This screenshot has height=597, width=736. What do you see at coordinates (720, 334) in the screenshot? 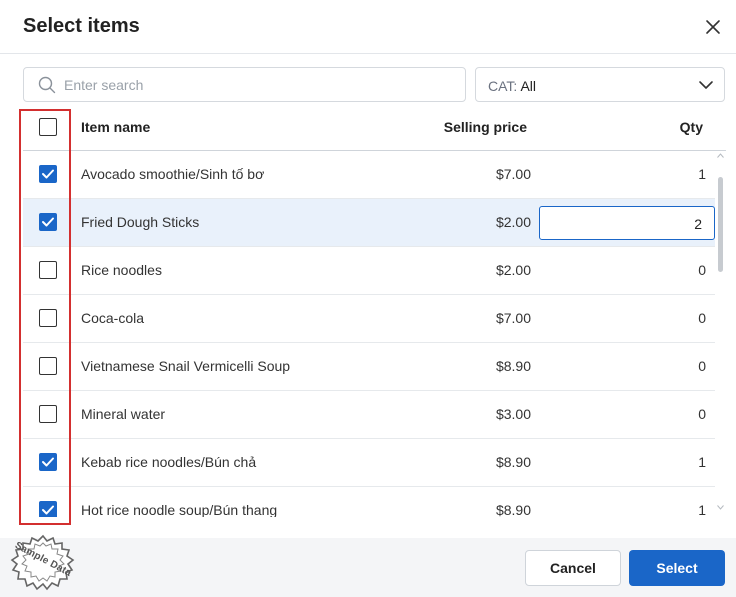
I see `scrollbar` at bounding box center [720, 334].